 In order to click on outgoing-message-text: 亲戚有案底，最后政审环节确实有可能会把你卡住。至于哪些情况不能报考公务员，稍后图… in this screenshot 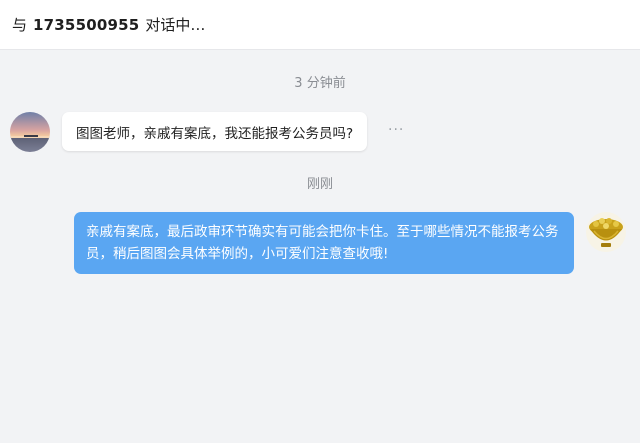, I will do `click(322, 243)`.